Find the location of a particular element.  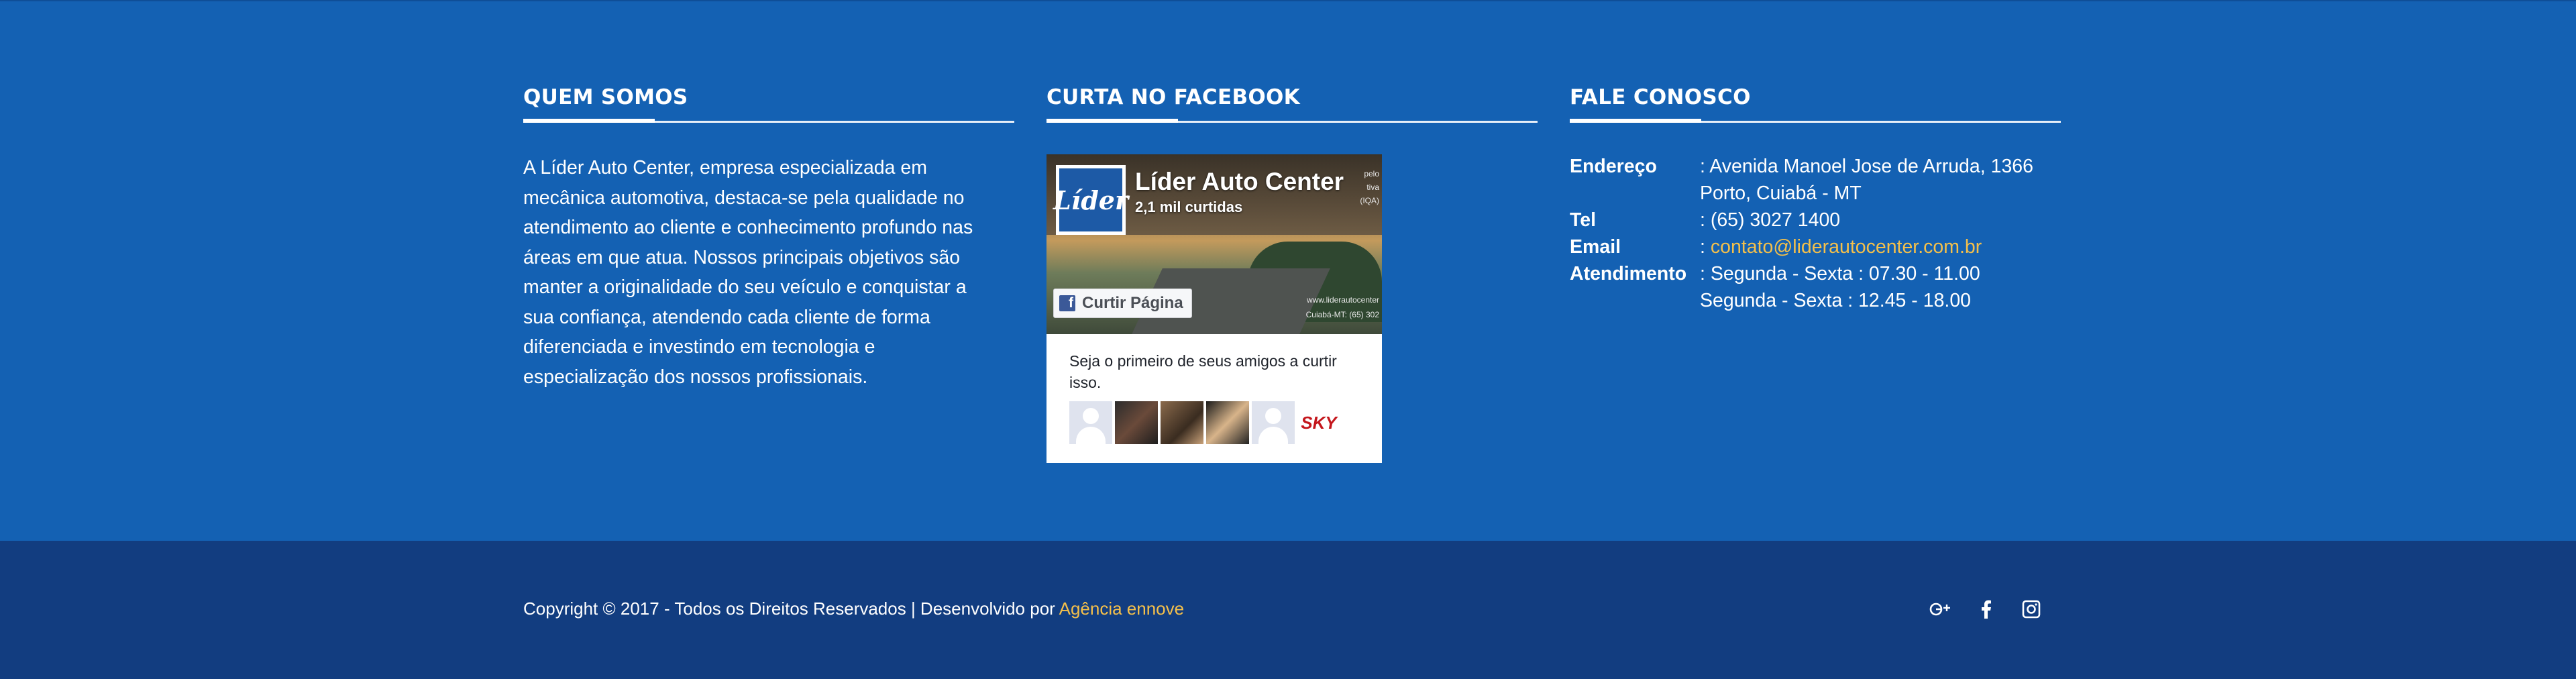

tel-row: Tel : (65) 3027 1400 is located at coordinates (1815, 220).